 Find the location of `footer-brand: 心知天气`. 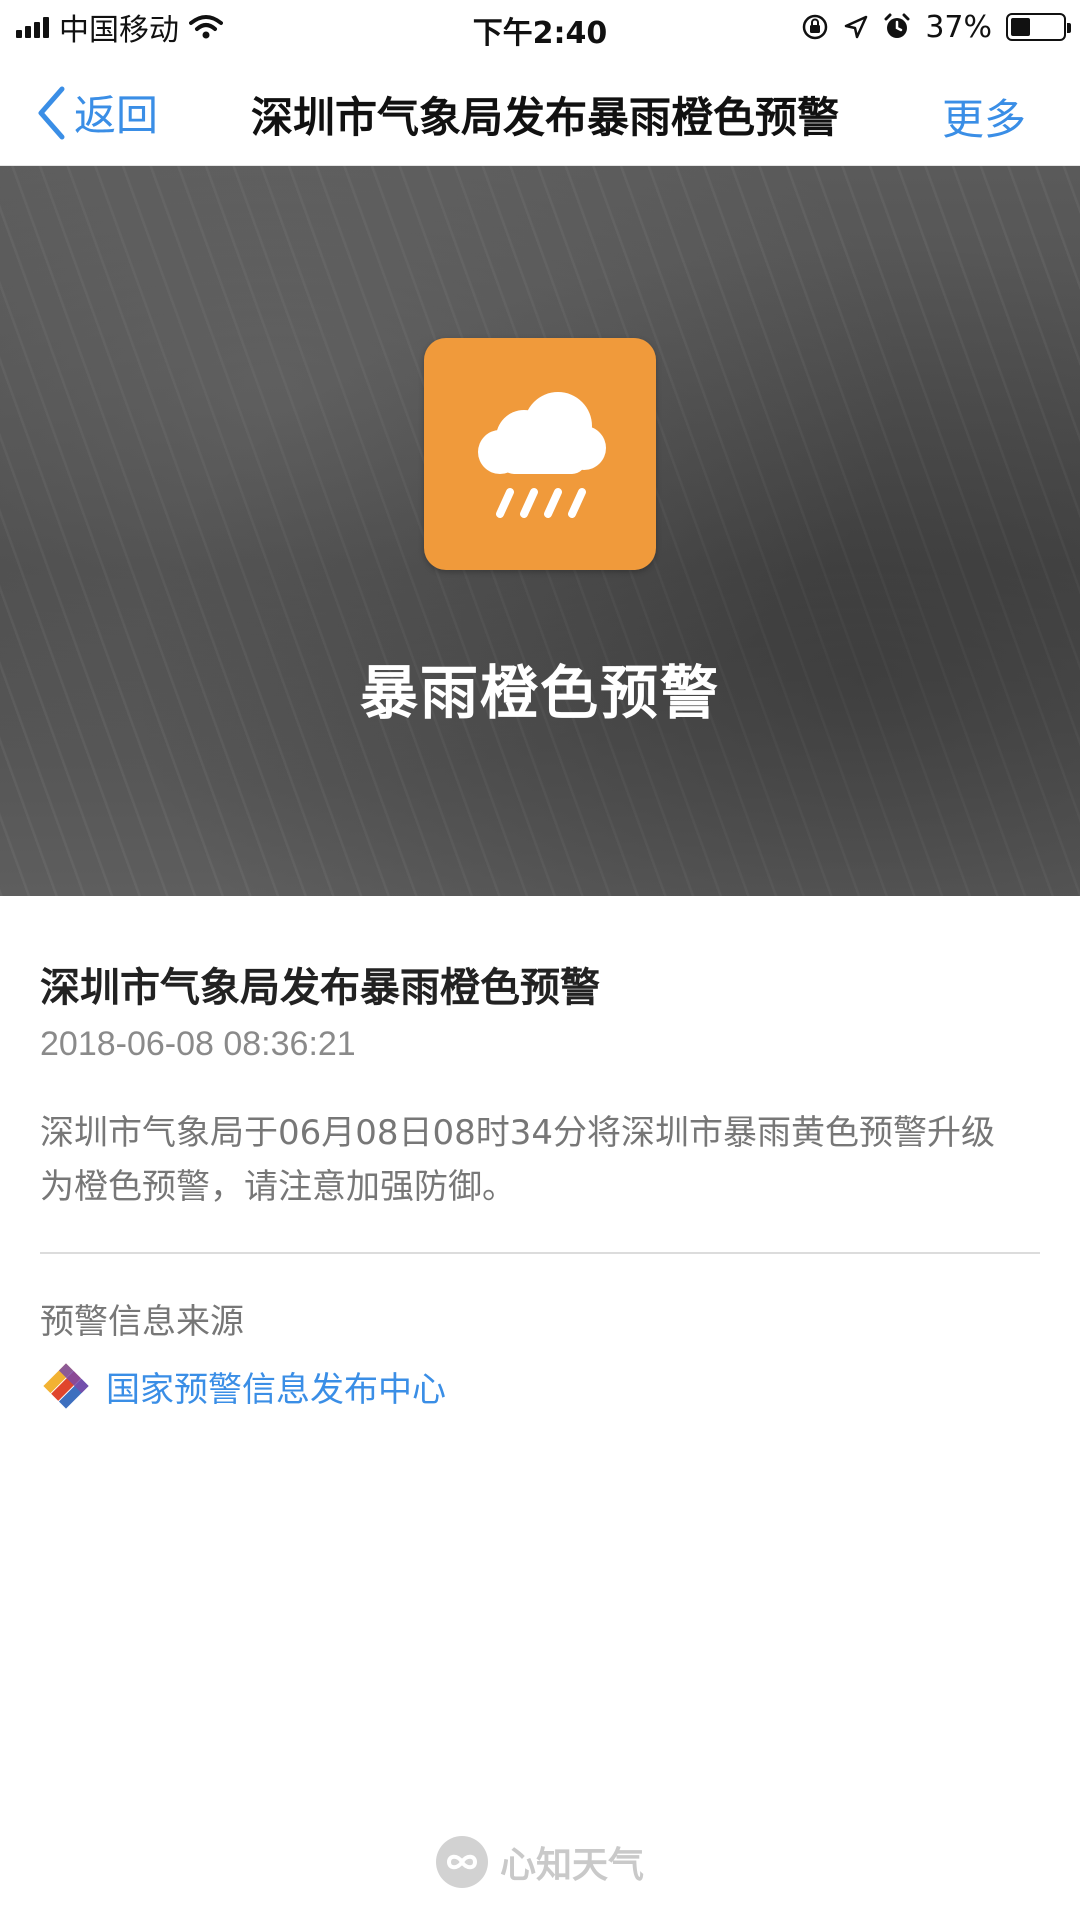

footer-brand: 心知天气 is located at coordinates (540, 1862).